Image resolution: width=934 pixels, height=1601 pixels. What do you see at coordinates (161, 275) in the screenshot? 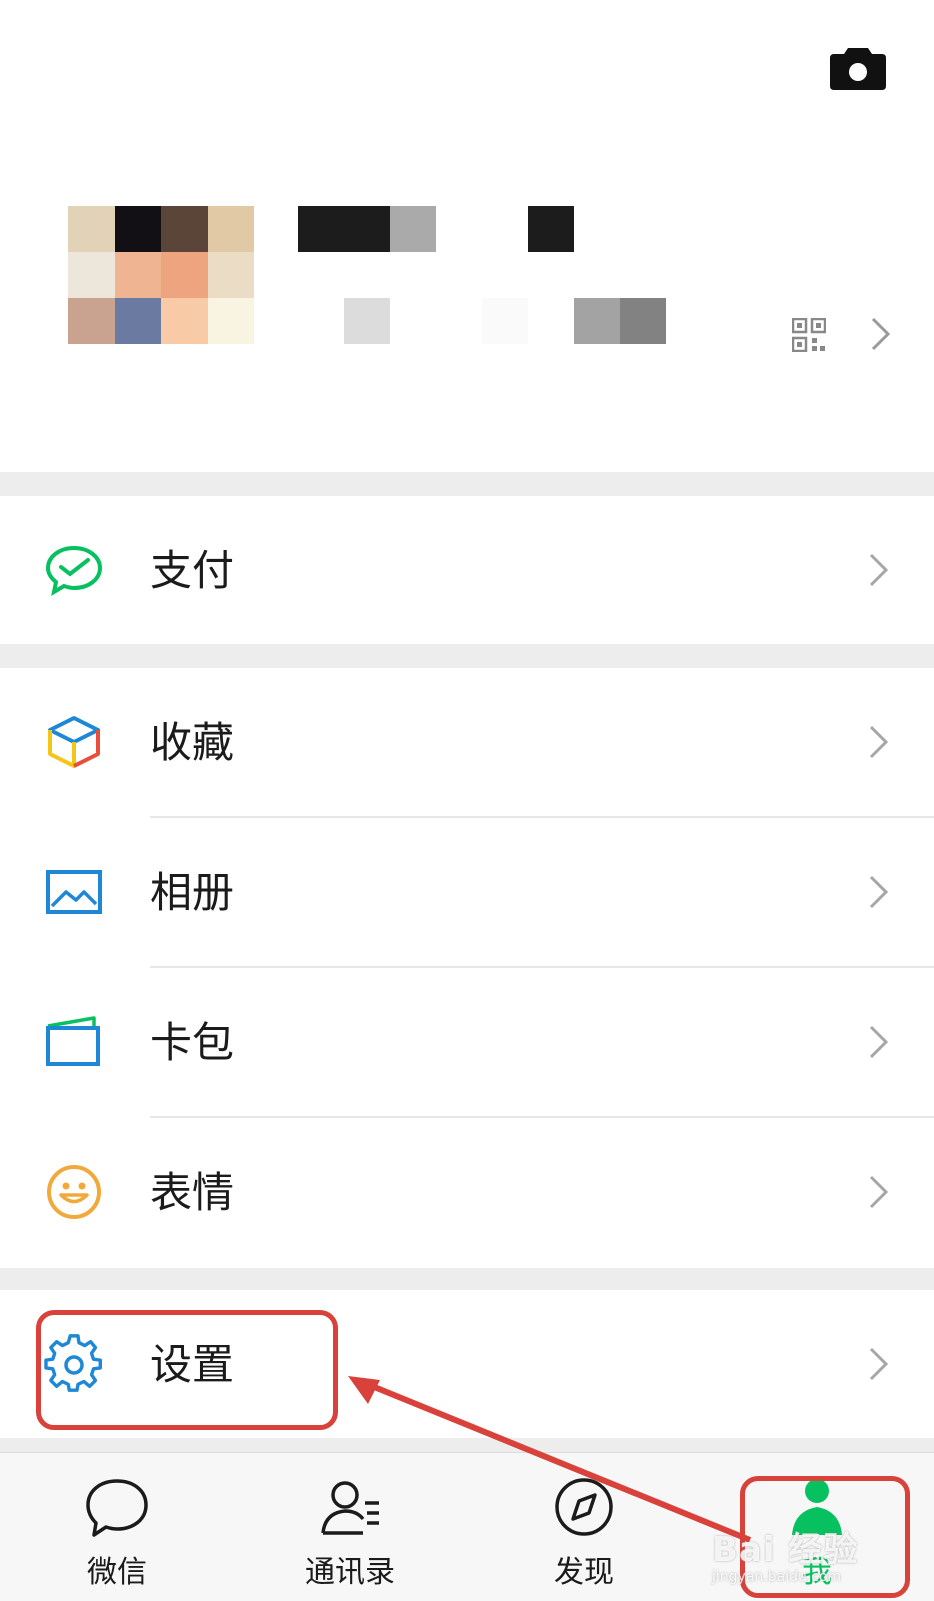
I see `avatar` at bounding box center [161, 275].